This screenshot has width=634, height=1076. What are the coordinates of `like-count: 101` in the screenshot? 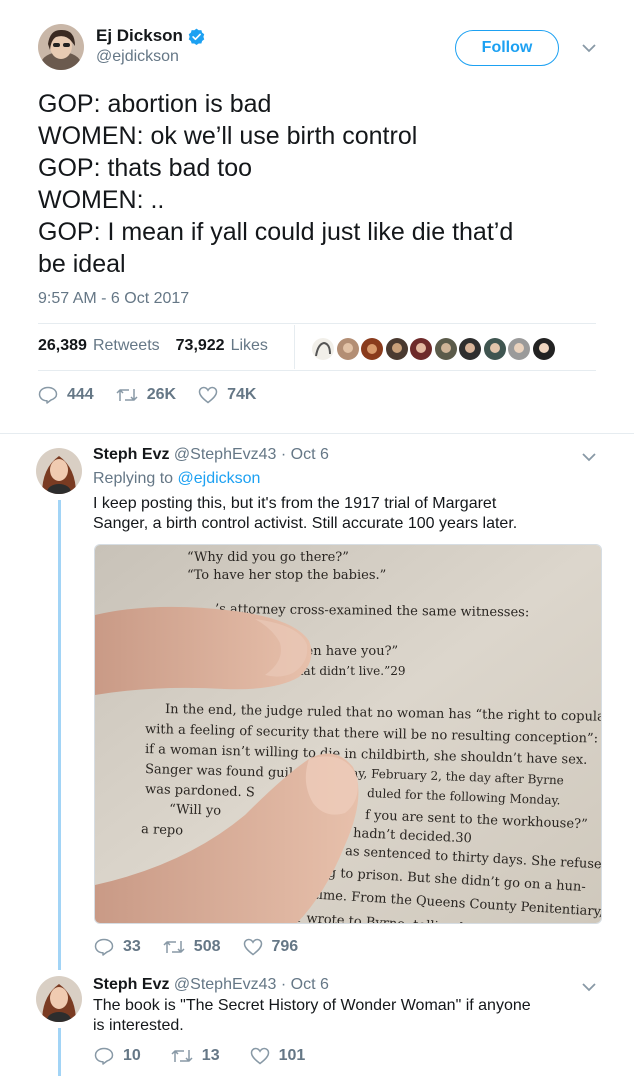 It's located at (292, 1055).